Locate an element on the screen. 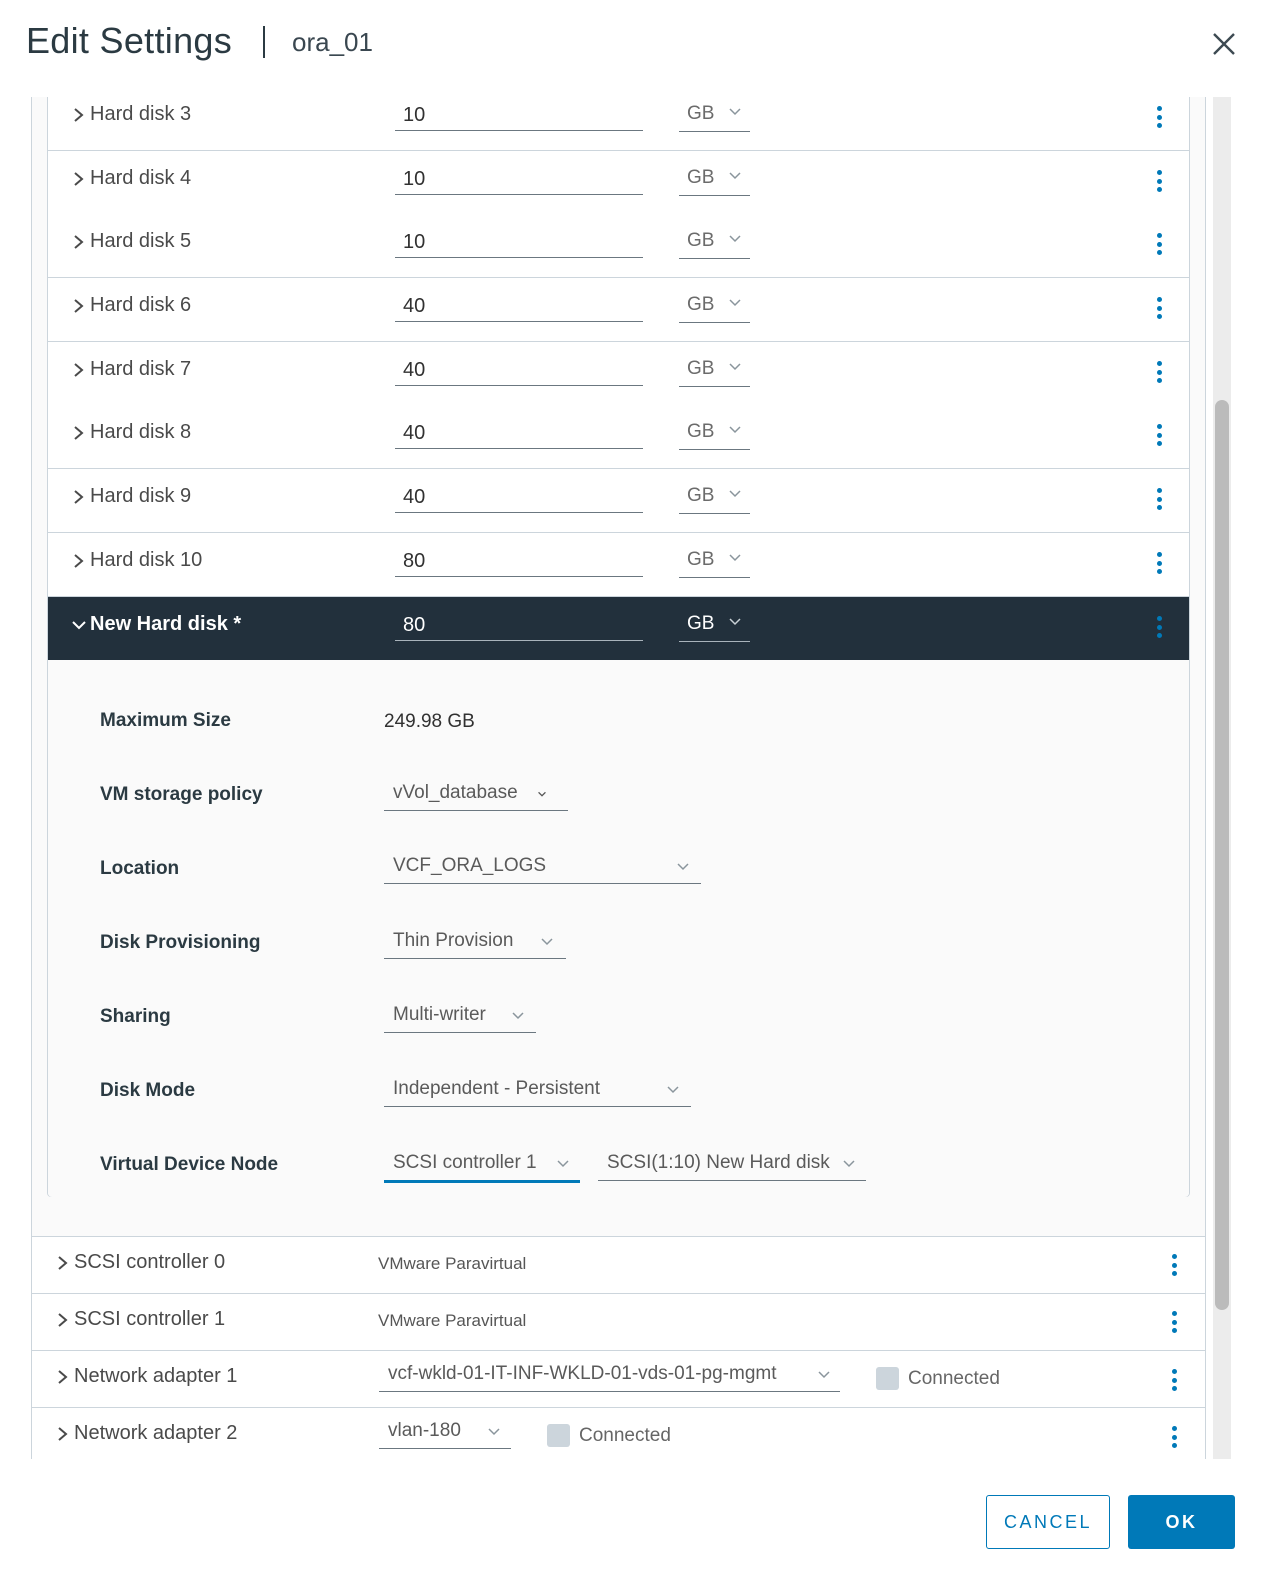  hard-disk-row: Hard disk 8 GB is located at coordinates (618, 437).